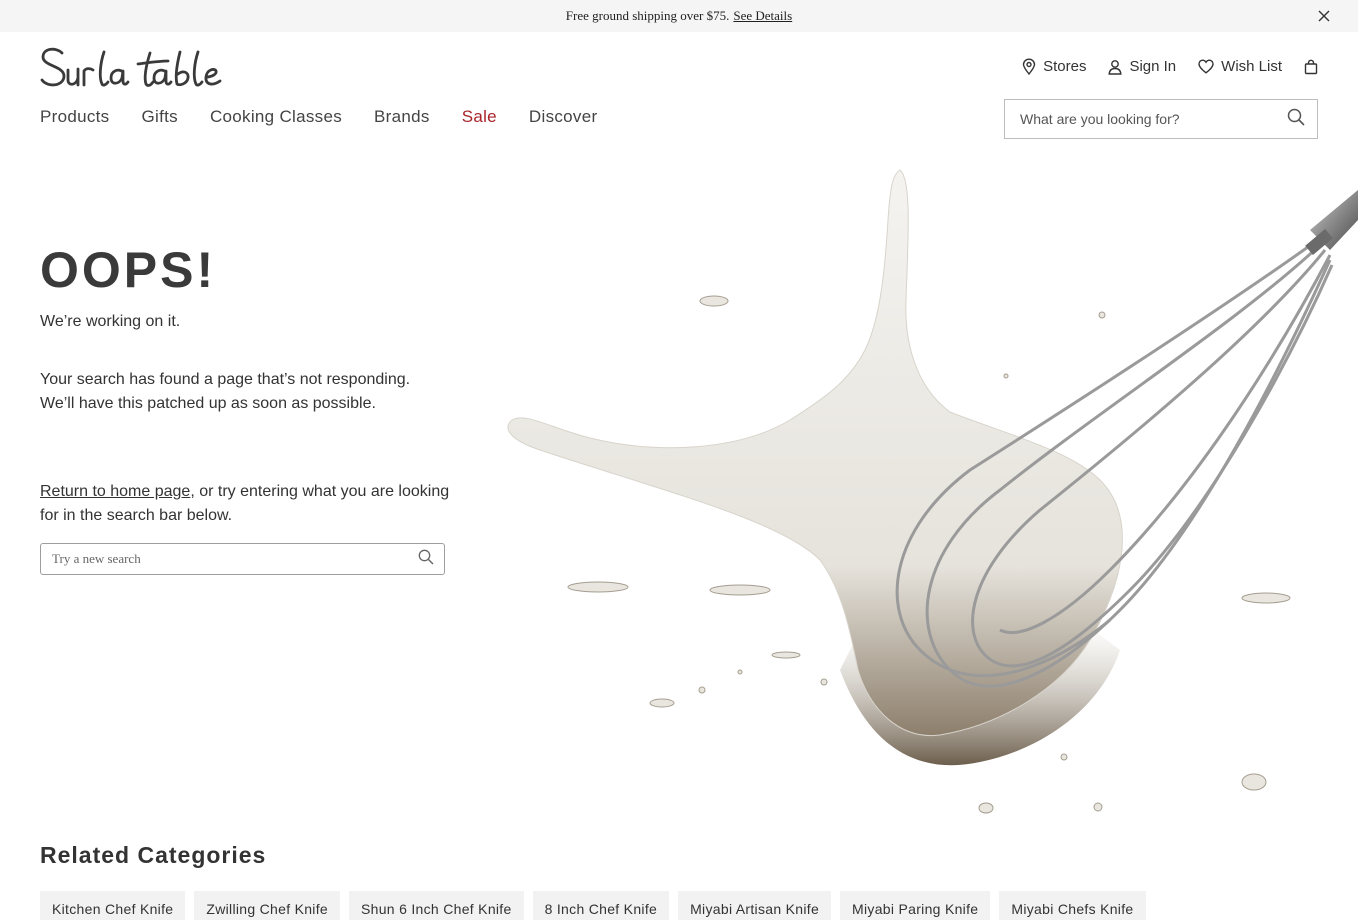 This screenshot has height=920, width=1358. What do you see at coordinates (1065, 66) in the screenshot?
I see `stores-label: Stores` at bounding box center [1065, 66].